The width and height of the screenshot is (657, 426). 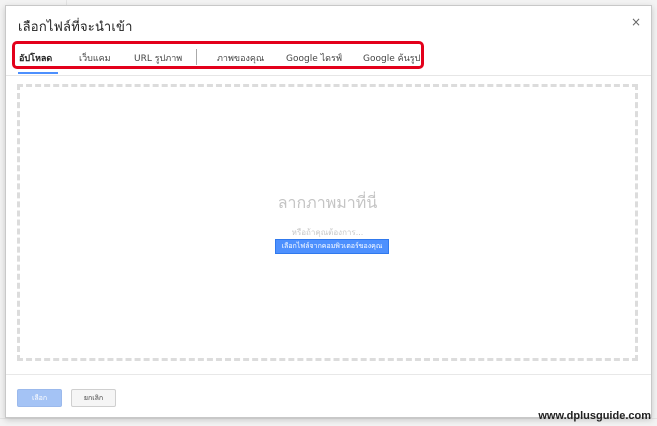 I want to click on site-watermark: www.dplusguide.com, so click(x=594, y=416).